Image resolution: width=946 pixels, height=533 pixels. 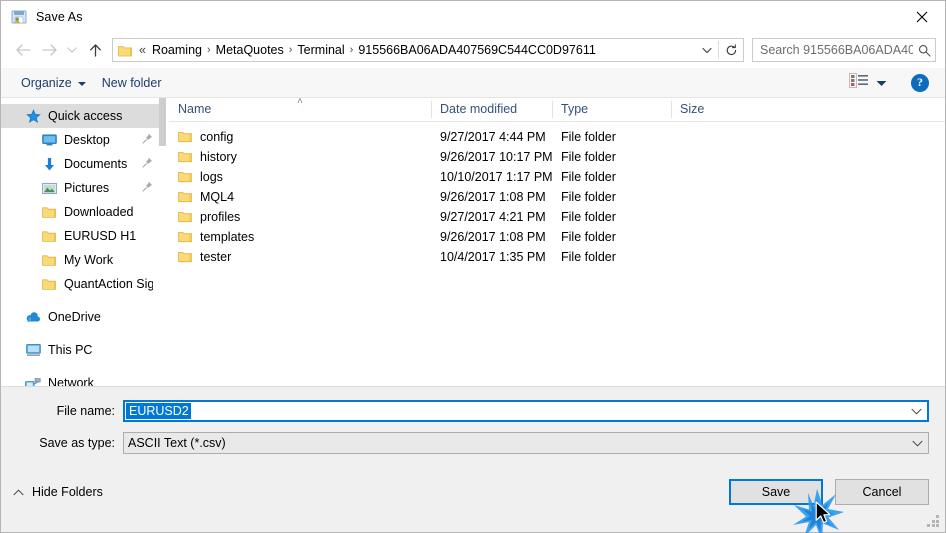 What do you see at coordinates (70, 350) in the screenshot?
I see `sidebar-item-label: This PC` at bounding box center [70, 350].